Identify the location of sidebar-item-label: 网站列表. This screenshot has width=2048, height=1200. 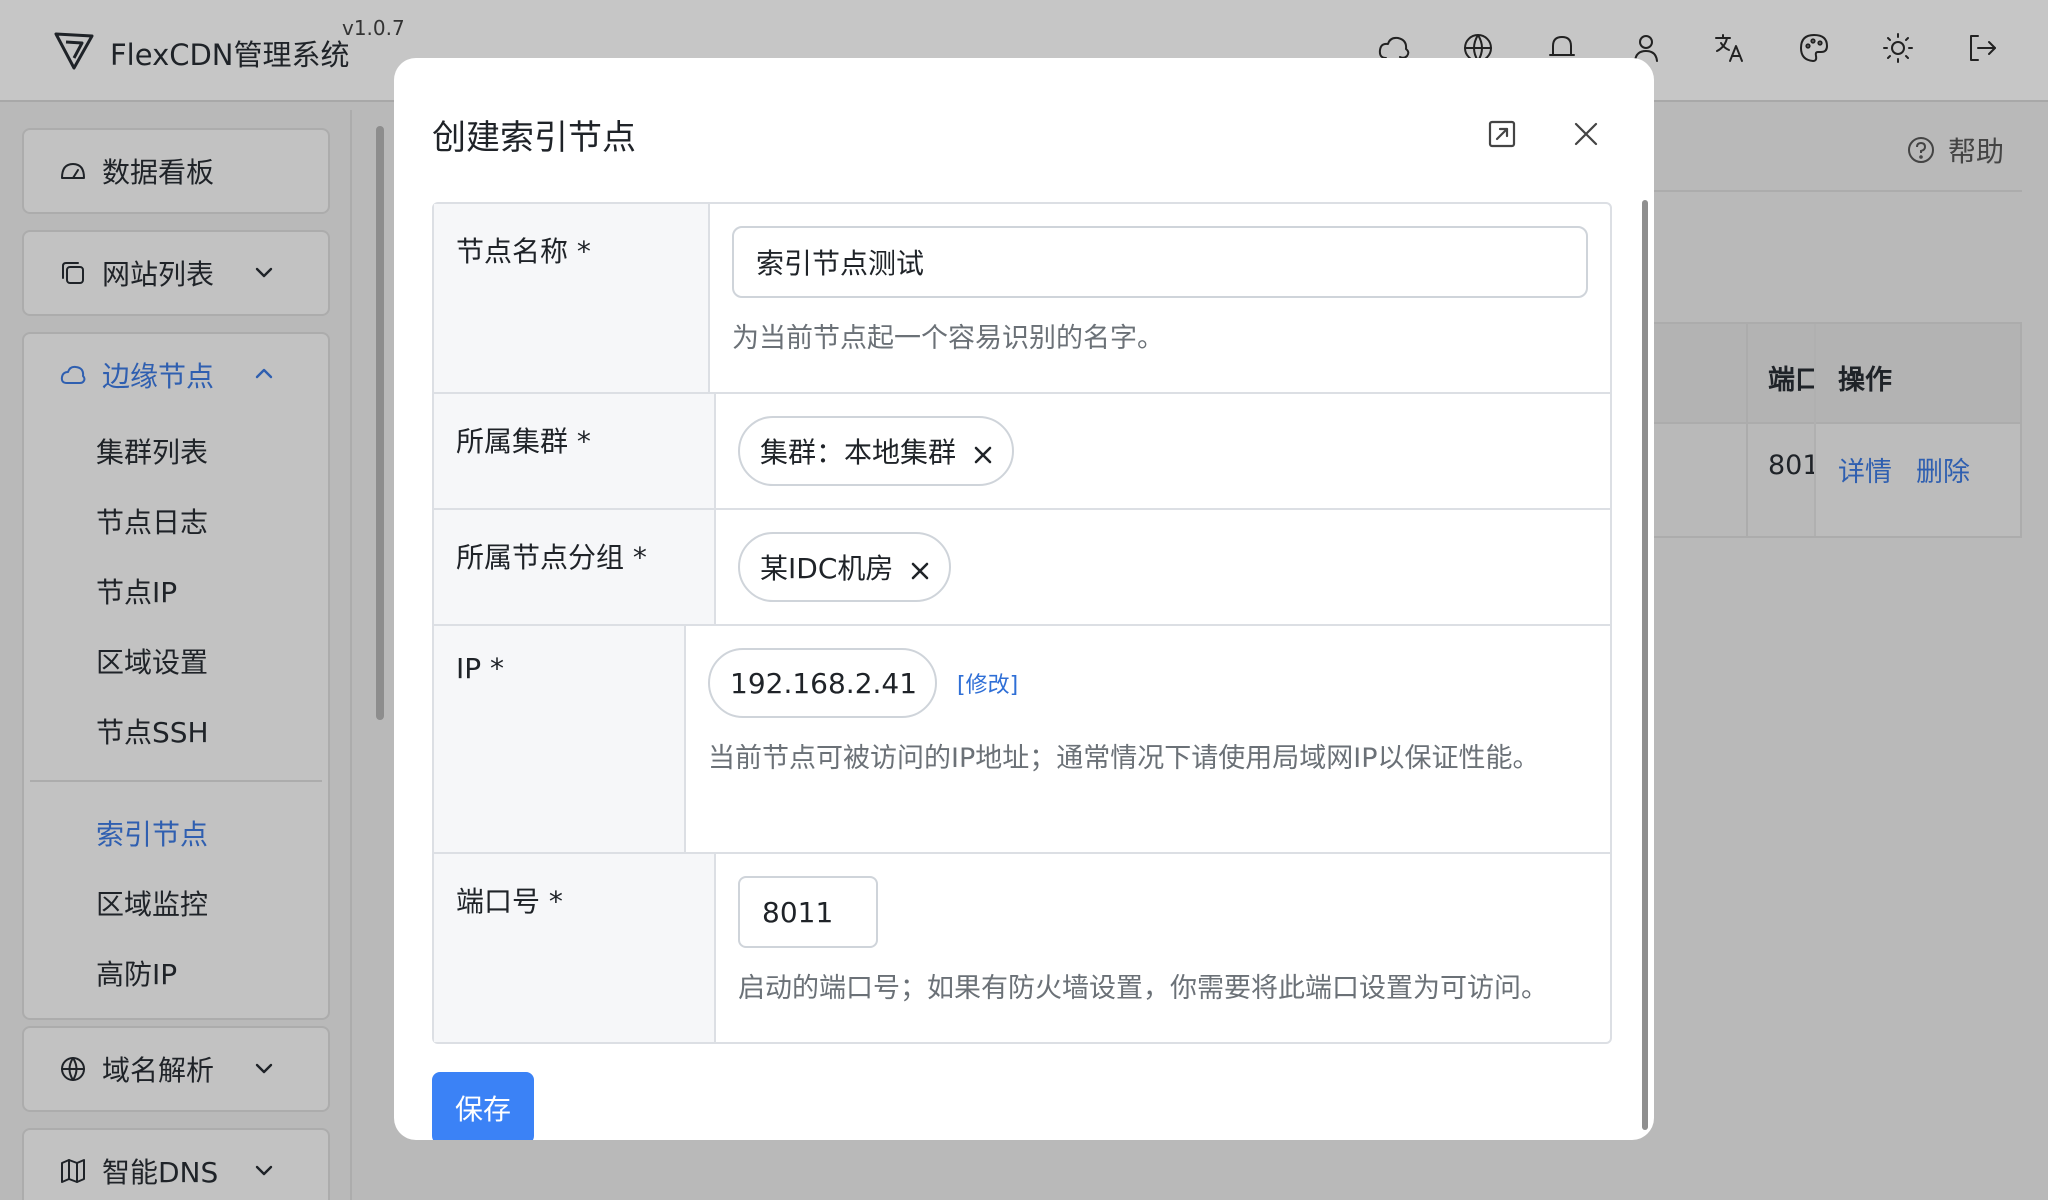
(158, 274).